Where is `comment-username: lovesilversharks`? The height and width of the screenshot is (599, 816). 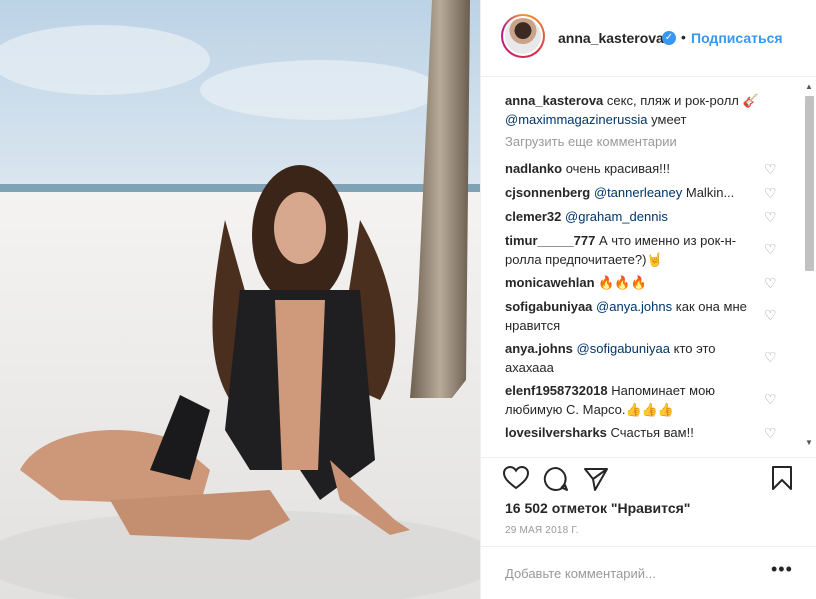
comment-username: lovesilversharks is located at coordinates (556, 432).